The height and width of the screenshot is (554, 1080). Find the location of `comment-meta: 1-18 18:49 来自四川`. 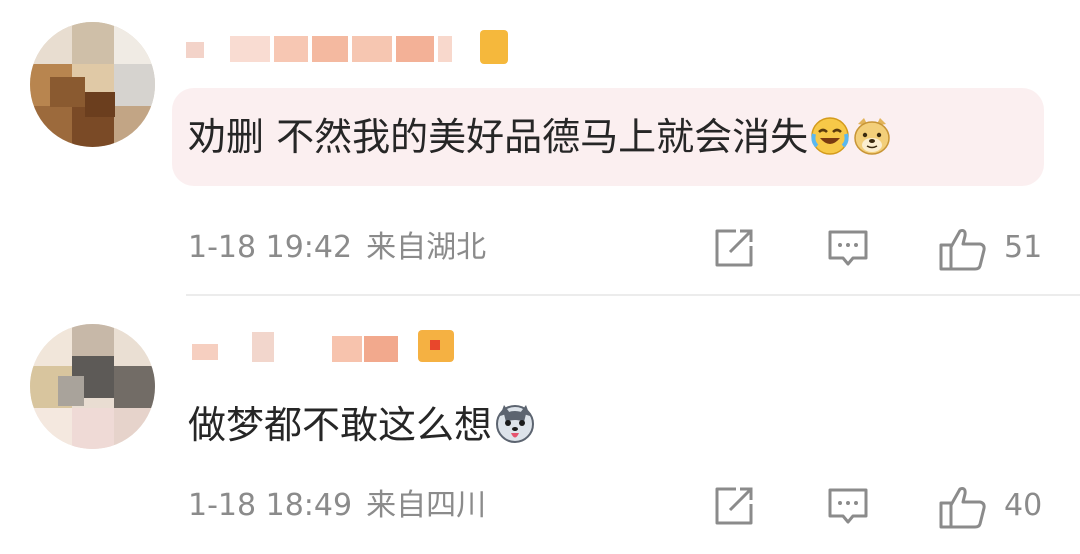

comment-meta: 1-18 18:49 来自四川 is located at coordinates (337, 506).